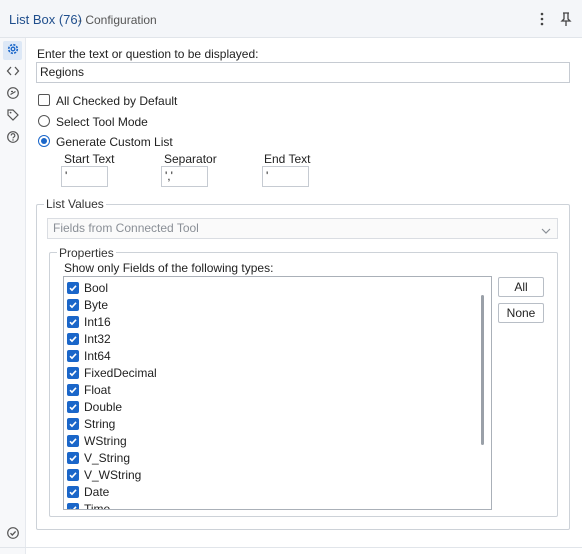  Describe the element at coordinates (257, 373) in the screenshot. I see `list-item: FixedDecimal` at that location.